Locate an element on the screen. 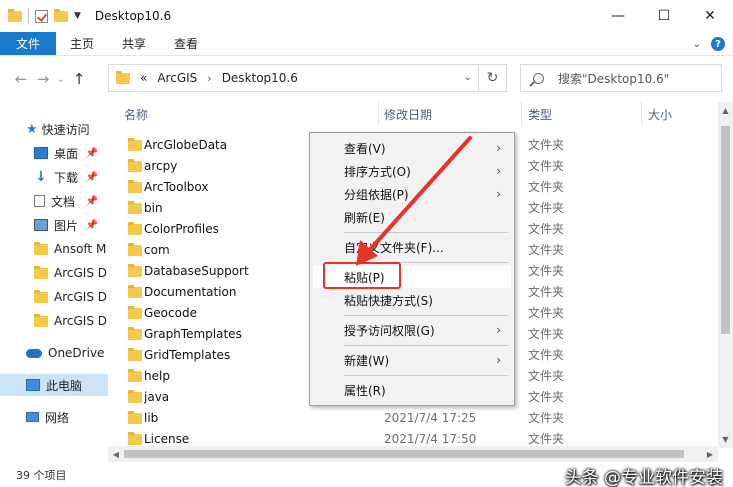 This screenshot has width=733, height=487. search-input: 搜索"Desktop10.6" is located at coordinates (621, 78).